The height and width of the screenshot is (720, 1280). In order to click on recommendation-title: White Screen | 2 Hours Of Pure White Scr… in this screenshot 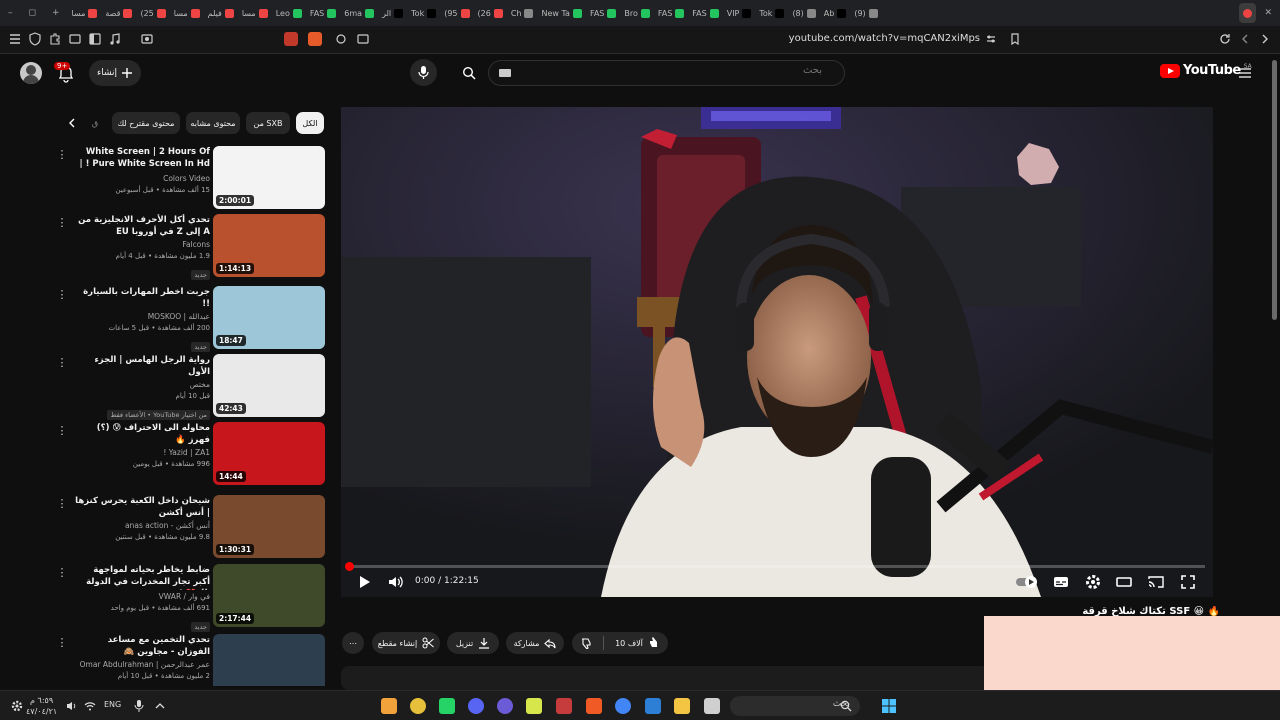, I will do `click(142, 159)`.